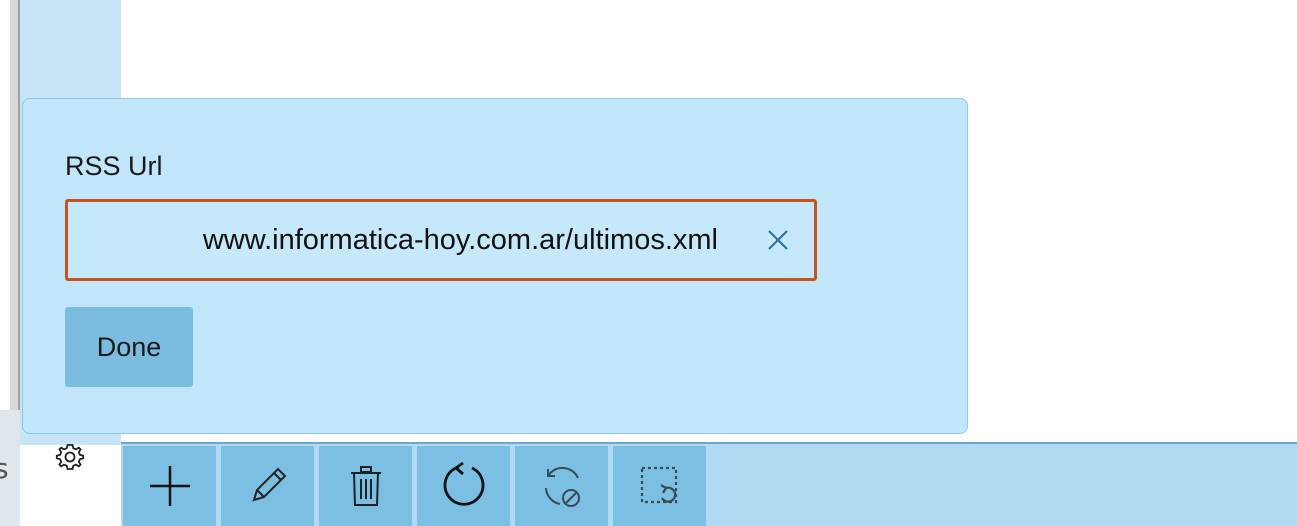 The image size is (1297, 526). I want to click on add-icon, so click(169, 486).